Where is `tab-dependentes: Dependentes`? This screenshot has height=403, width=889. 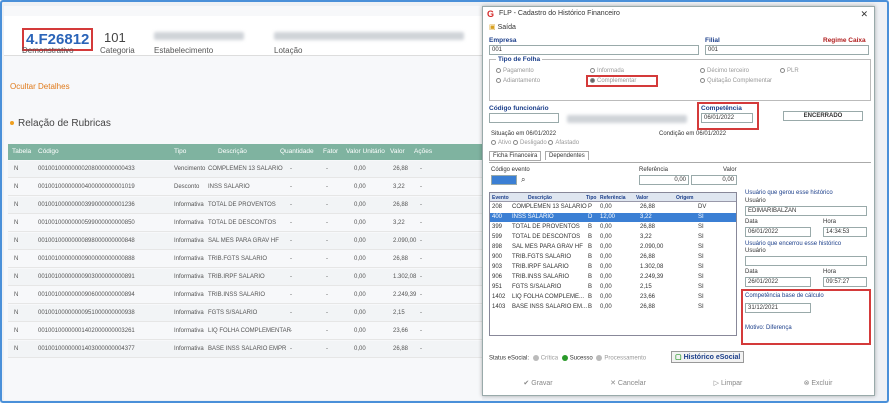 tab-dependentes: Dependentes is located at coordinates (567, 155).